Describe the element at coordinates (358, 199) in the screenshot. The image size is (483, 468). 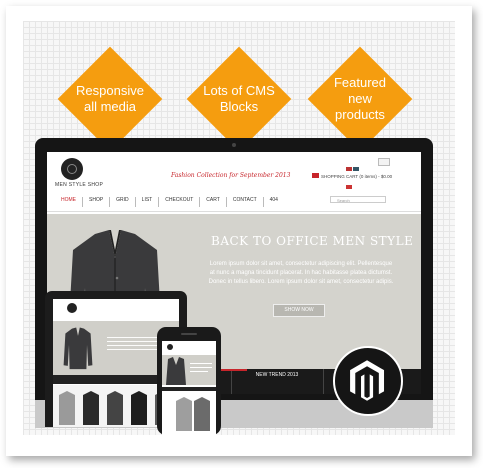
I see `search-input: Search` at that location.